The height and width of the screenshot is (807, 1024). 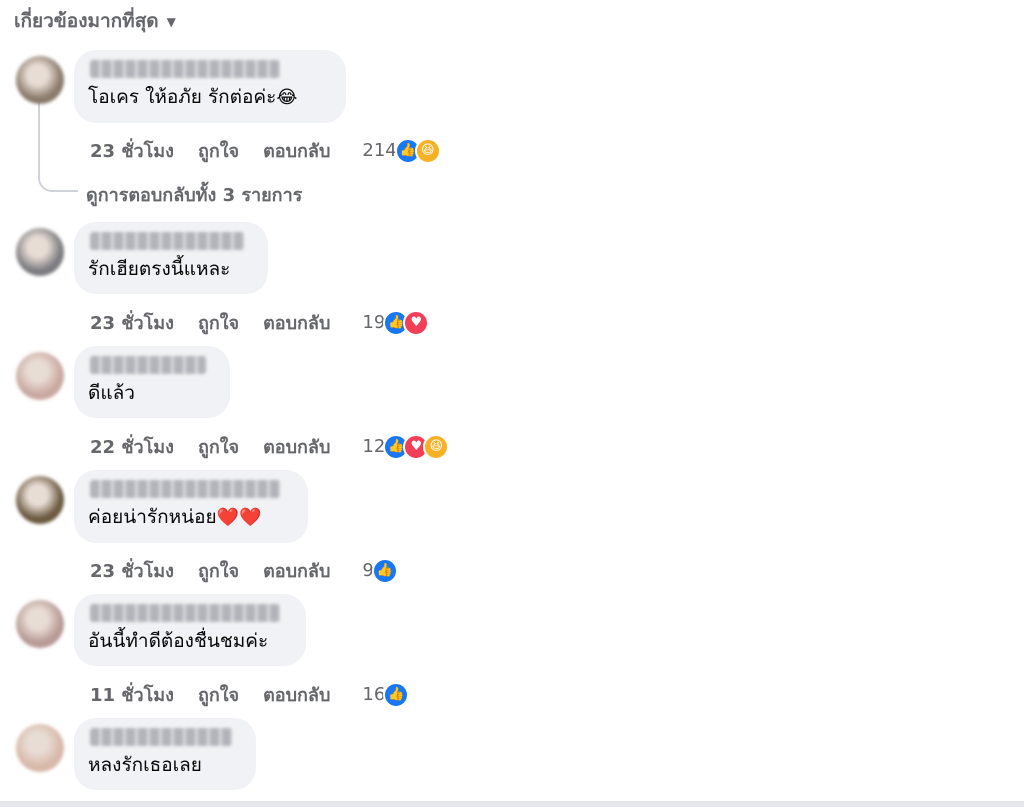 I want to click on comment-text: อันนี้ทำดีต้องชื่นชมค่ะ, so click(x=178, y=641).